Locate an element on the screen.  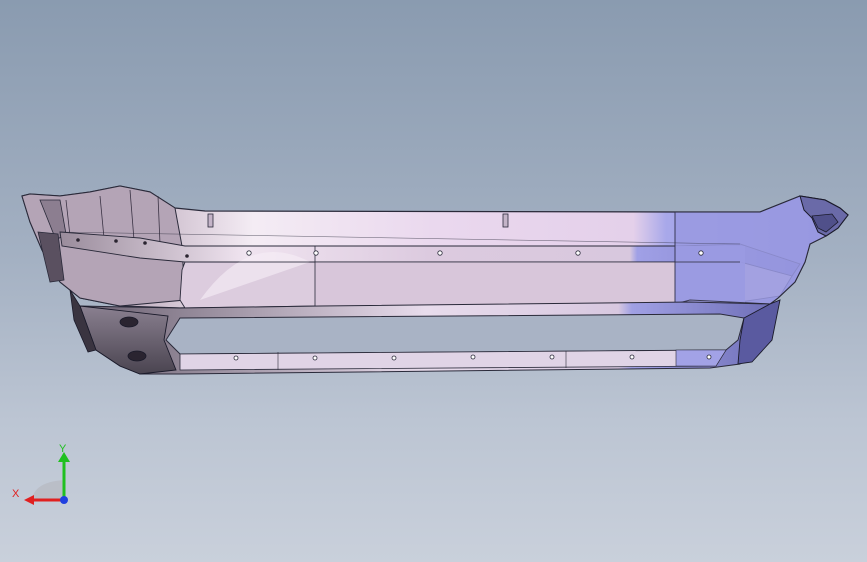
z-axis-indicator is located at coordinates (64, 500).